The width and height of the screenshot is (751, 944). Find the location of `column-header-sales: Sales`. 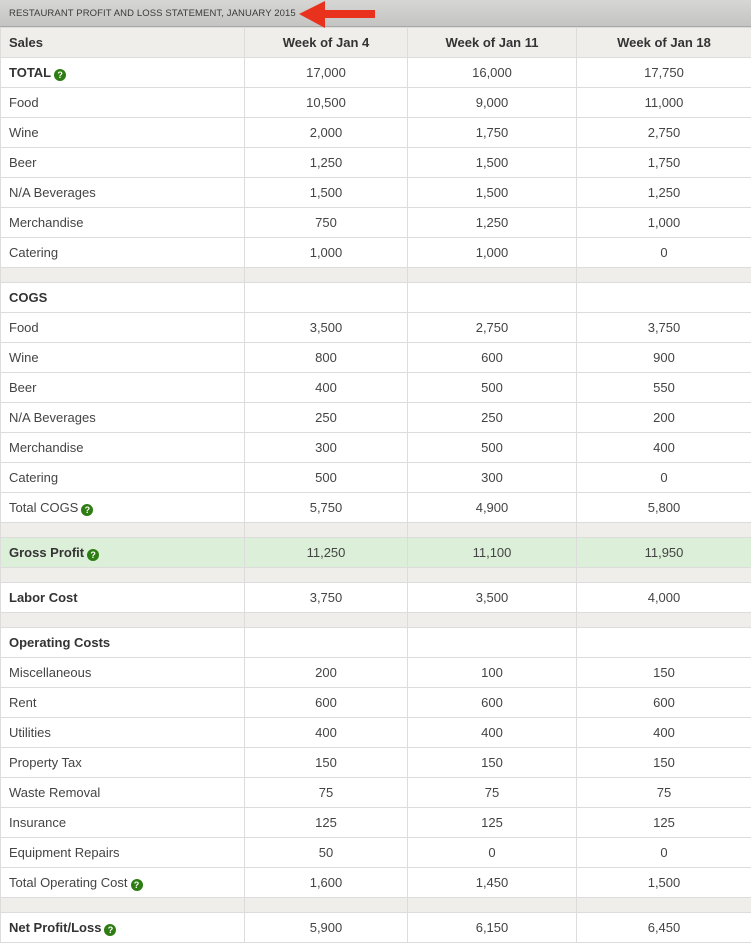

column-header-sales: Sales is located at coordinates (122, 42).